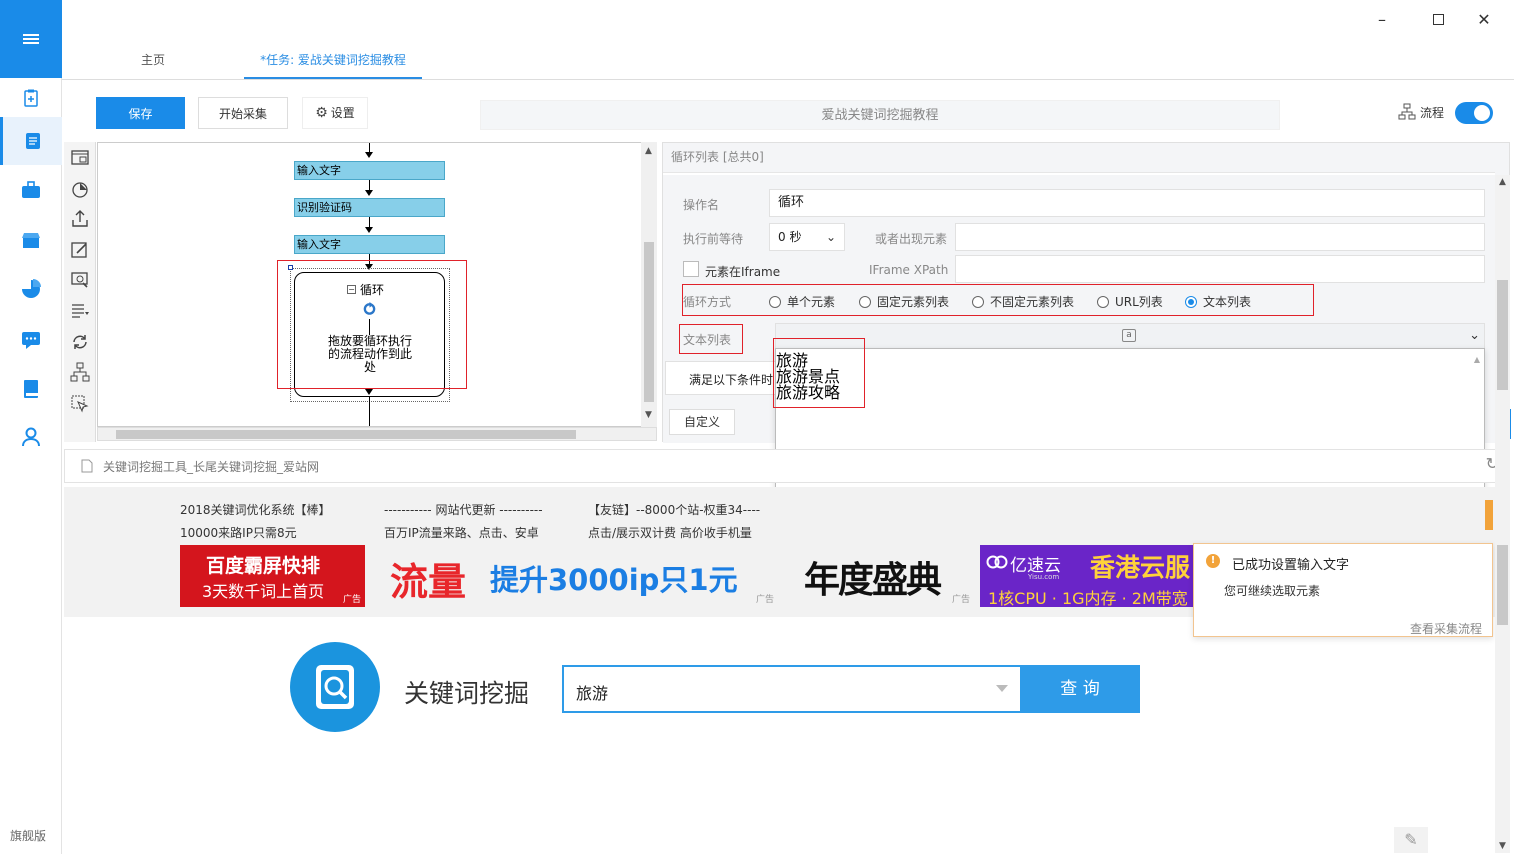  I want to click on ad-link: 10000来路IP只需8元, so click(238, 532).